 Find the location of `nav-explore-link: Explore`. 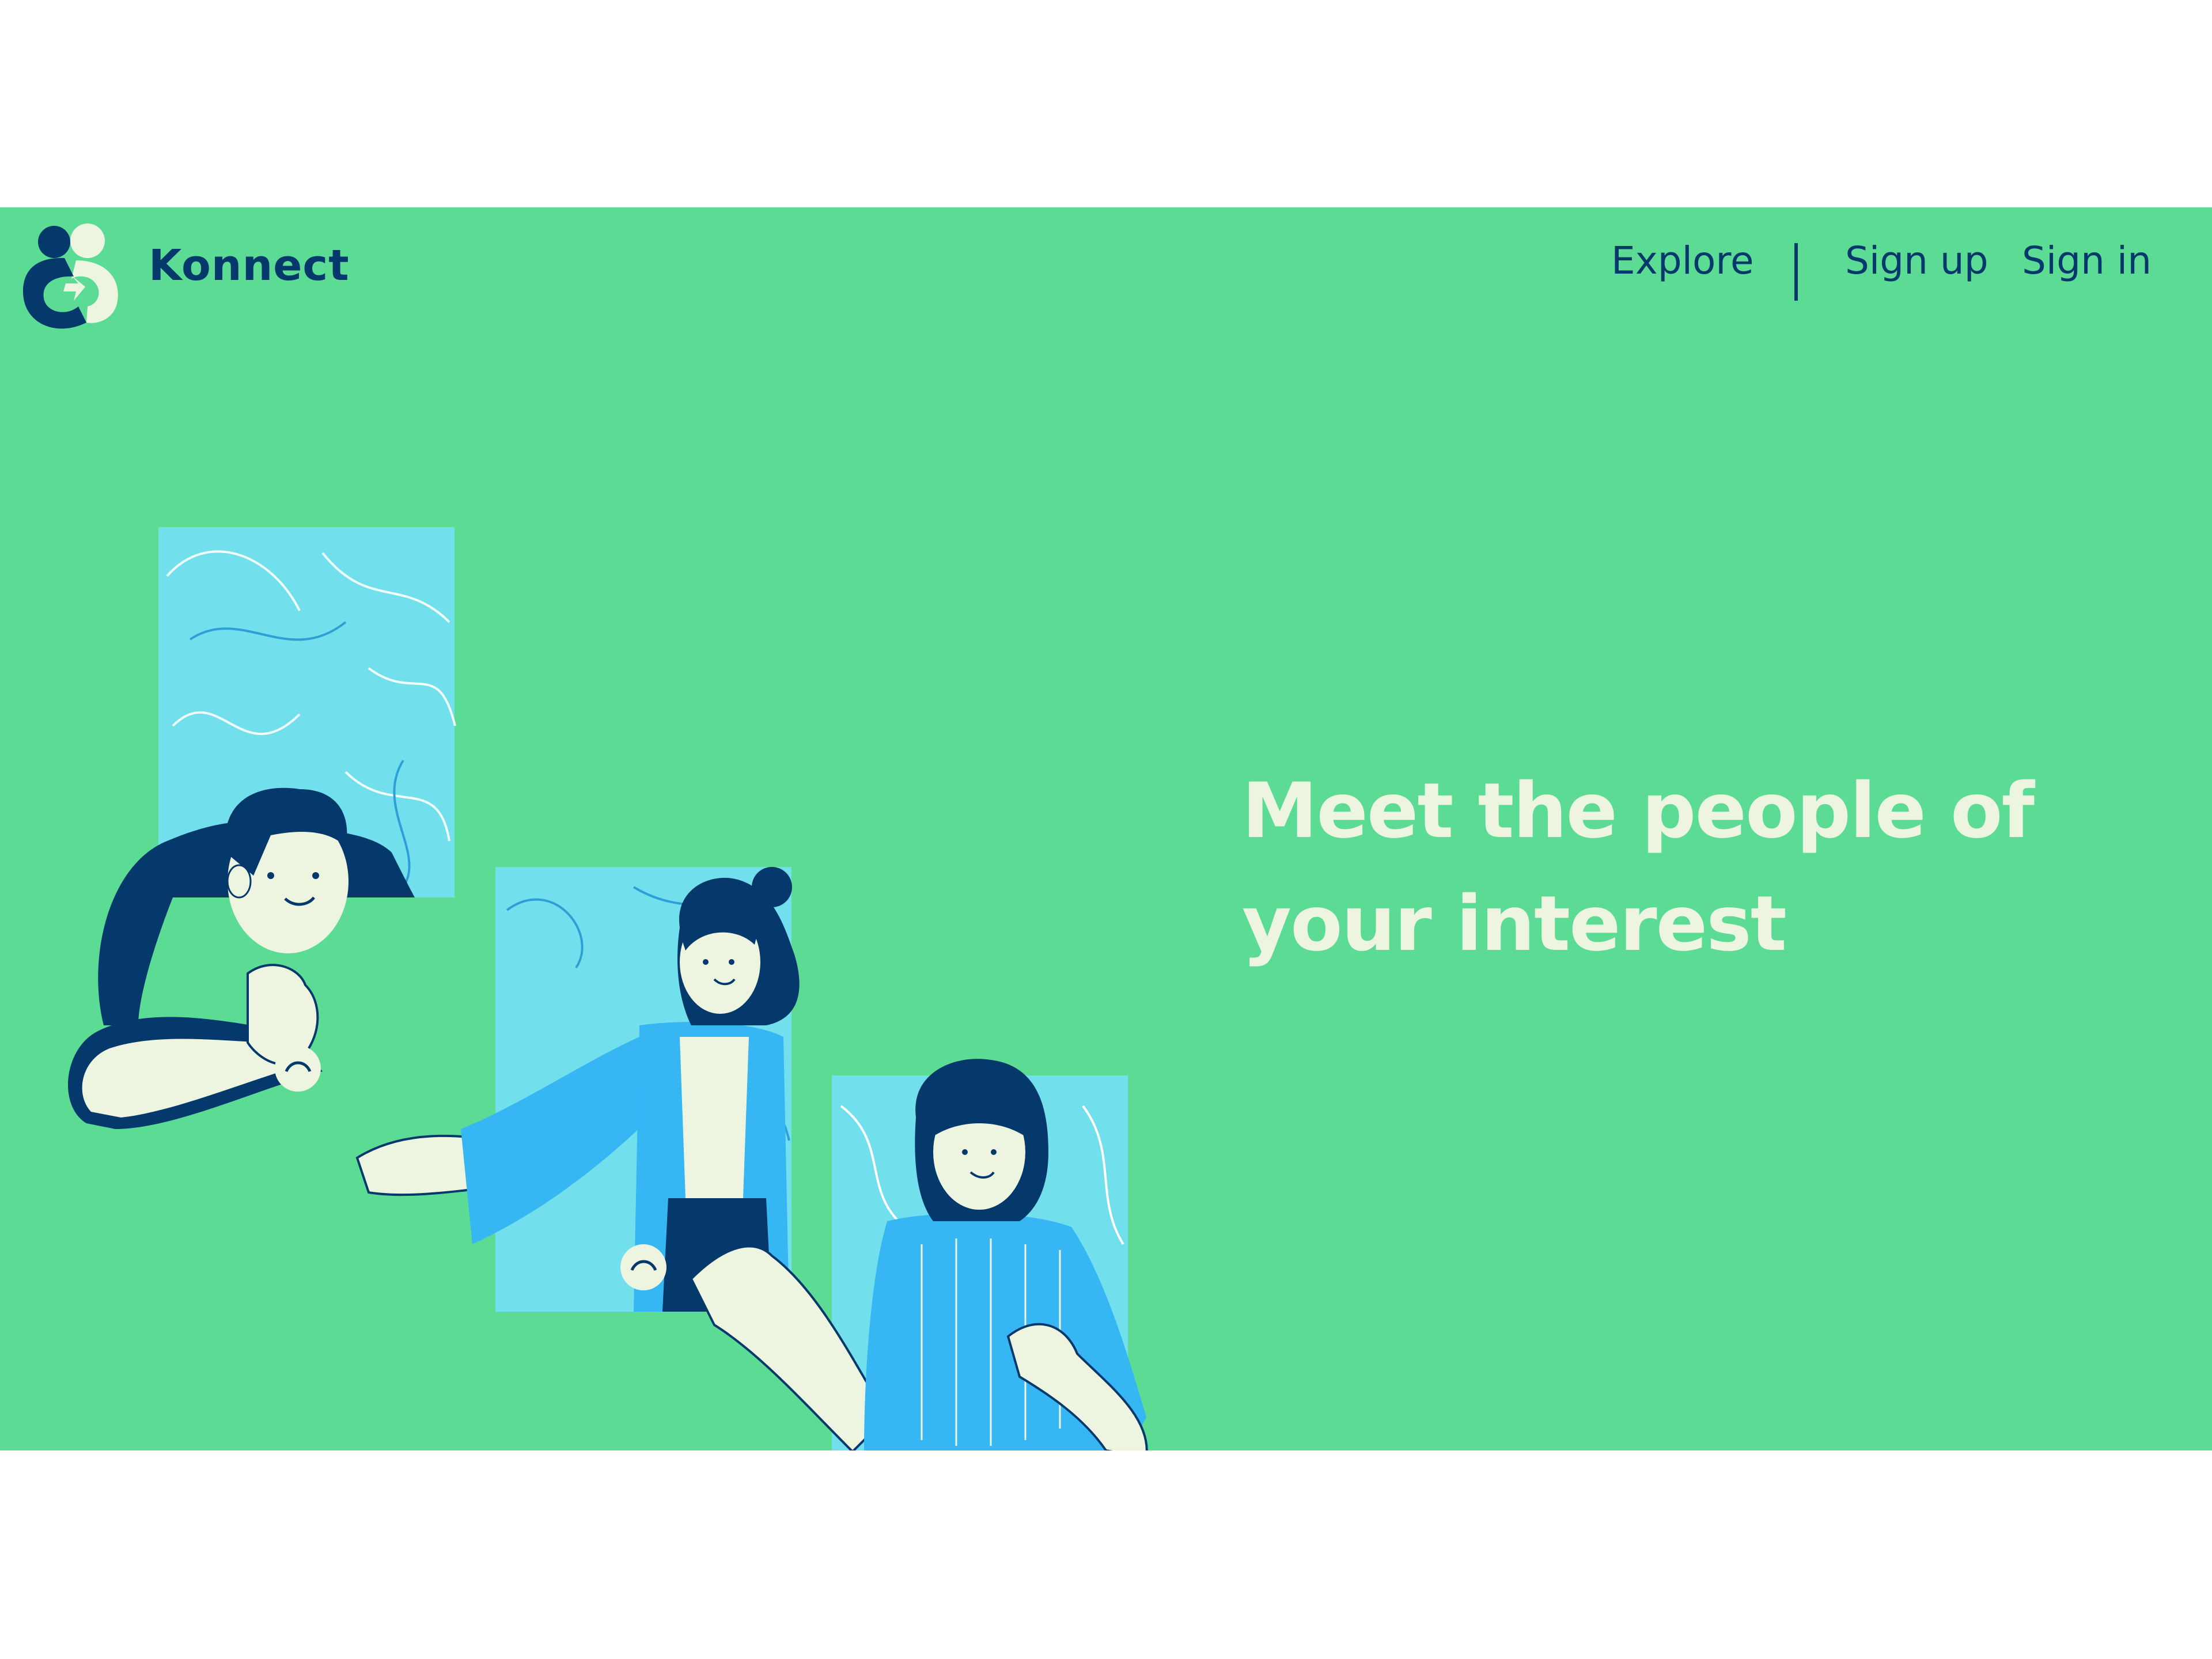

nav-explore-link: Explore is located at coordinates (1682, 261).